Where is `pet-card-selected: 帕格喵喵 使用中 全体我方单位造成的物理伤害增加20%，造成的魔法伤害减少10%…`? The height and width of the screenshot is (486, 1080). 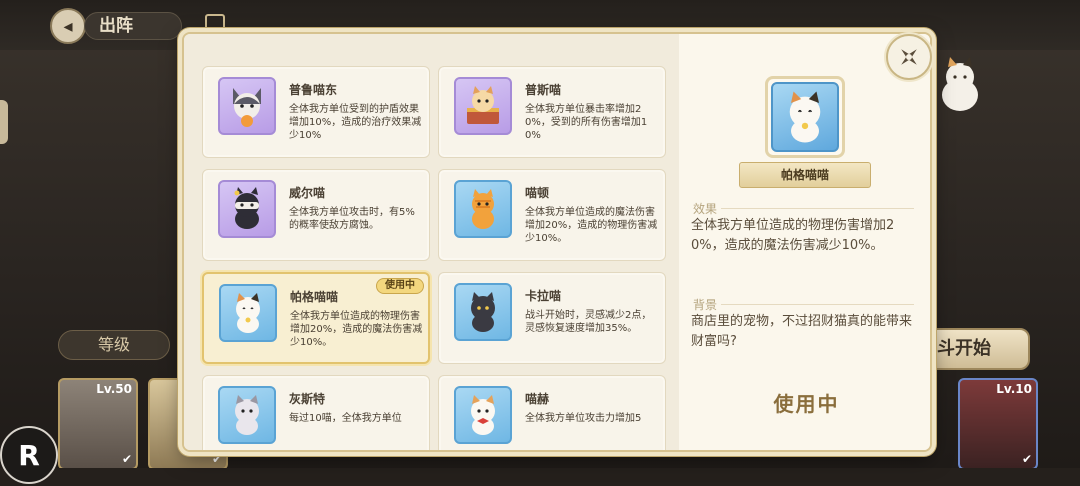
pet-card-selected: 帕格喵喵 使用中 全体我方单位造成的物理伤害增加20%，造成的魔法伤害减少10%… is located at coordinates (316, 318).